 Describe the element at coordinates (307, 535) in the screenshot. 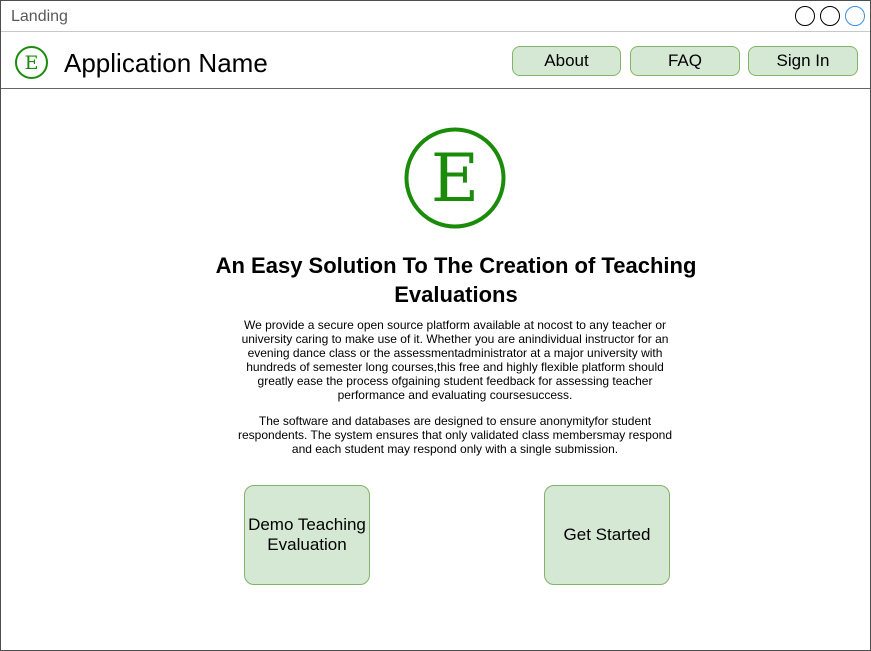

I see `demo-evaluation-button: Demo Teaching Evaluation` at that location.